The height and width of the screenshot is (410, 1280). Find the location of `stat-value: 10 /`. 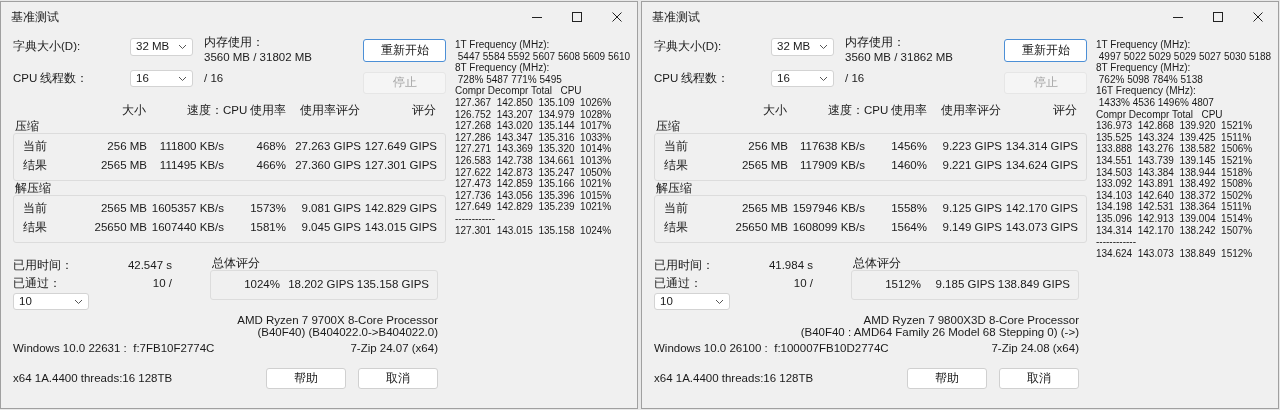

stat-value: 10 / is located at coordinates (162, 284).